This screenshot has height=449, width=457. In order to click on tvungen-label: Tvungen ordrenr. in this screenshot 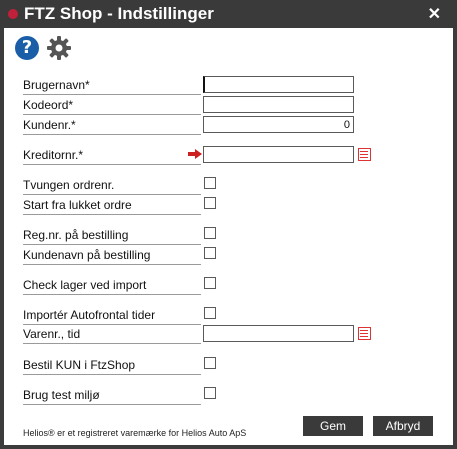, I will do `click(112, 186)`.